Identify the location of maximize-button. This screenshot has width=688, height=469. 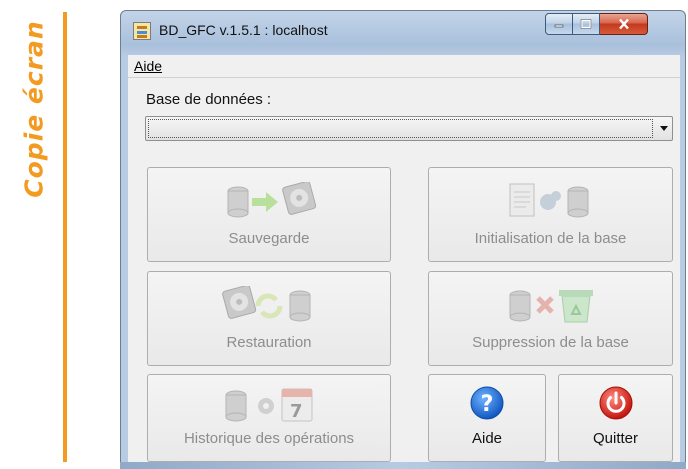
(586, 24).